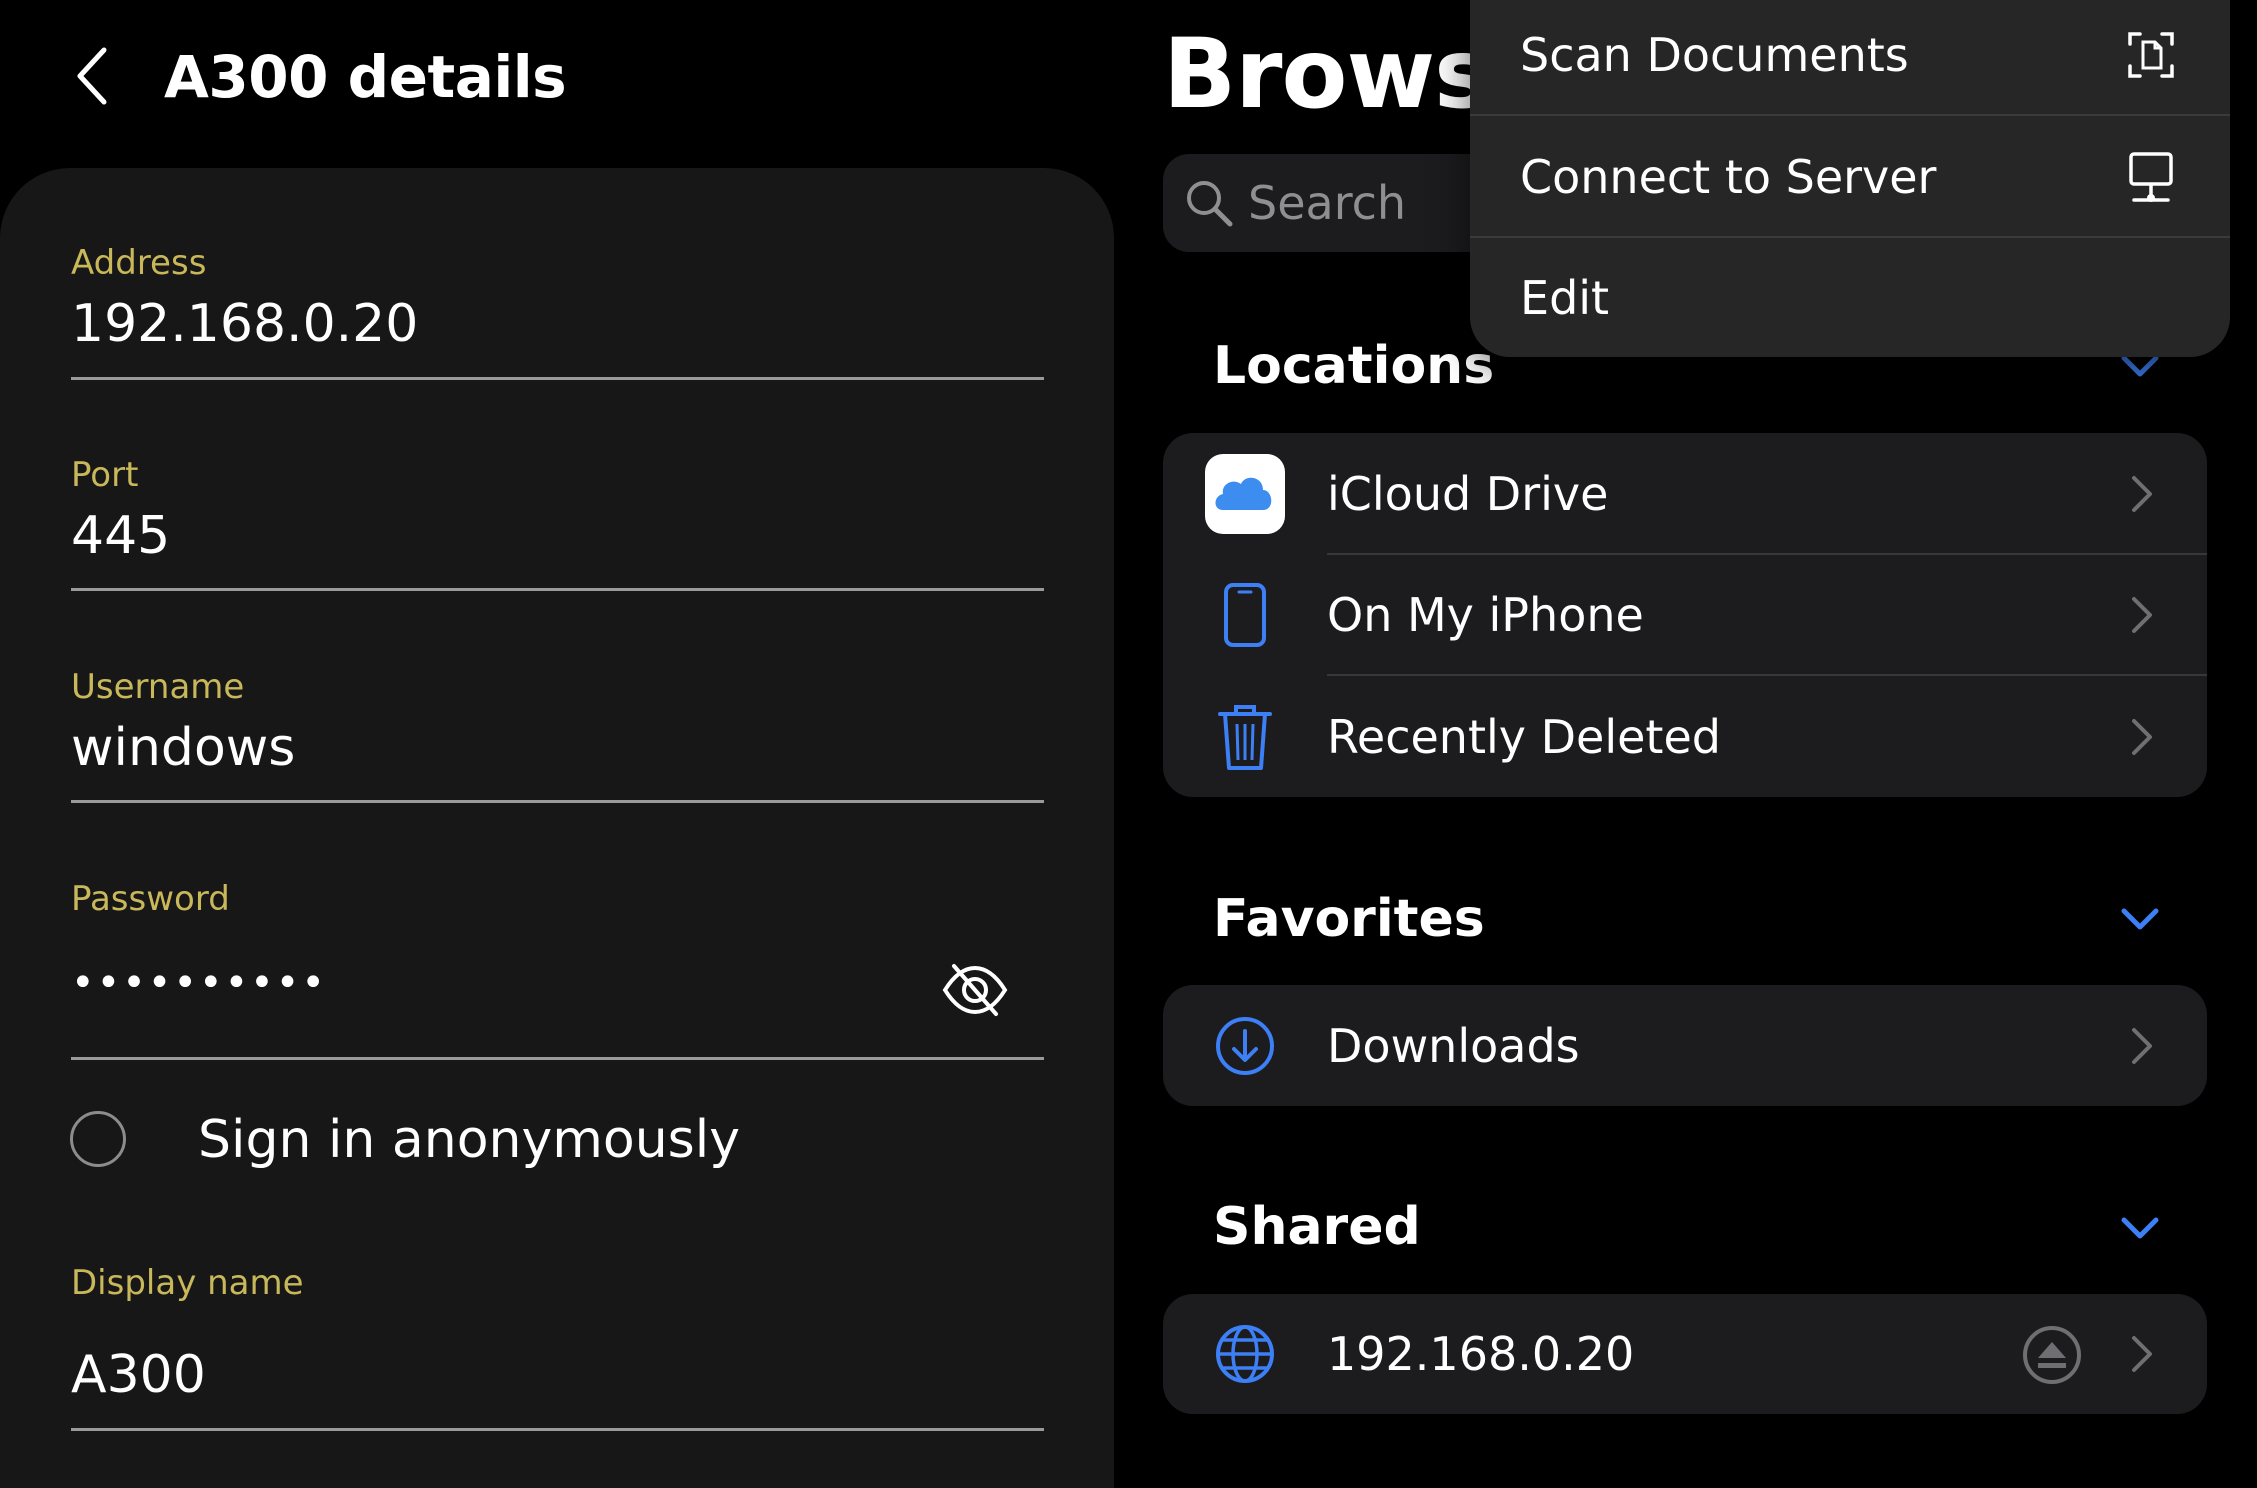 This screenshot has width=2257, height=1488. Describe the element at coordinates (98, 1139) in the screenshot. I see `sign-in-anonymously-radio` at that location.